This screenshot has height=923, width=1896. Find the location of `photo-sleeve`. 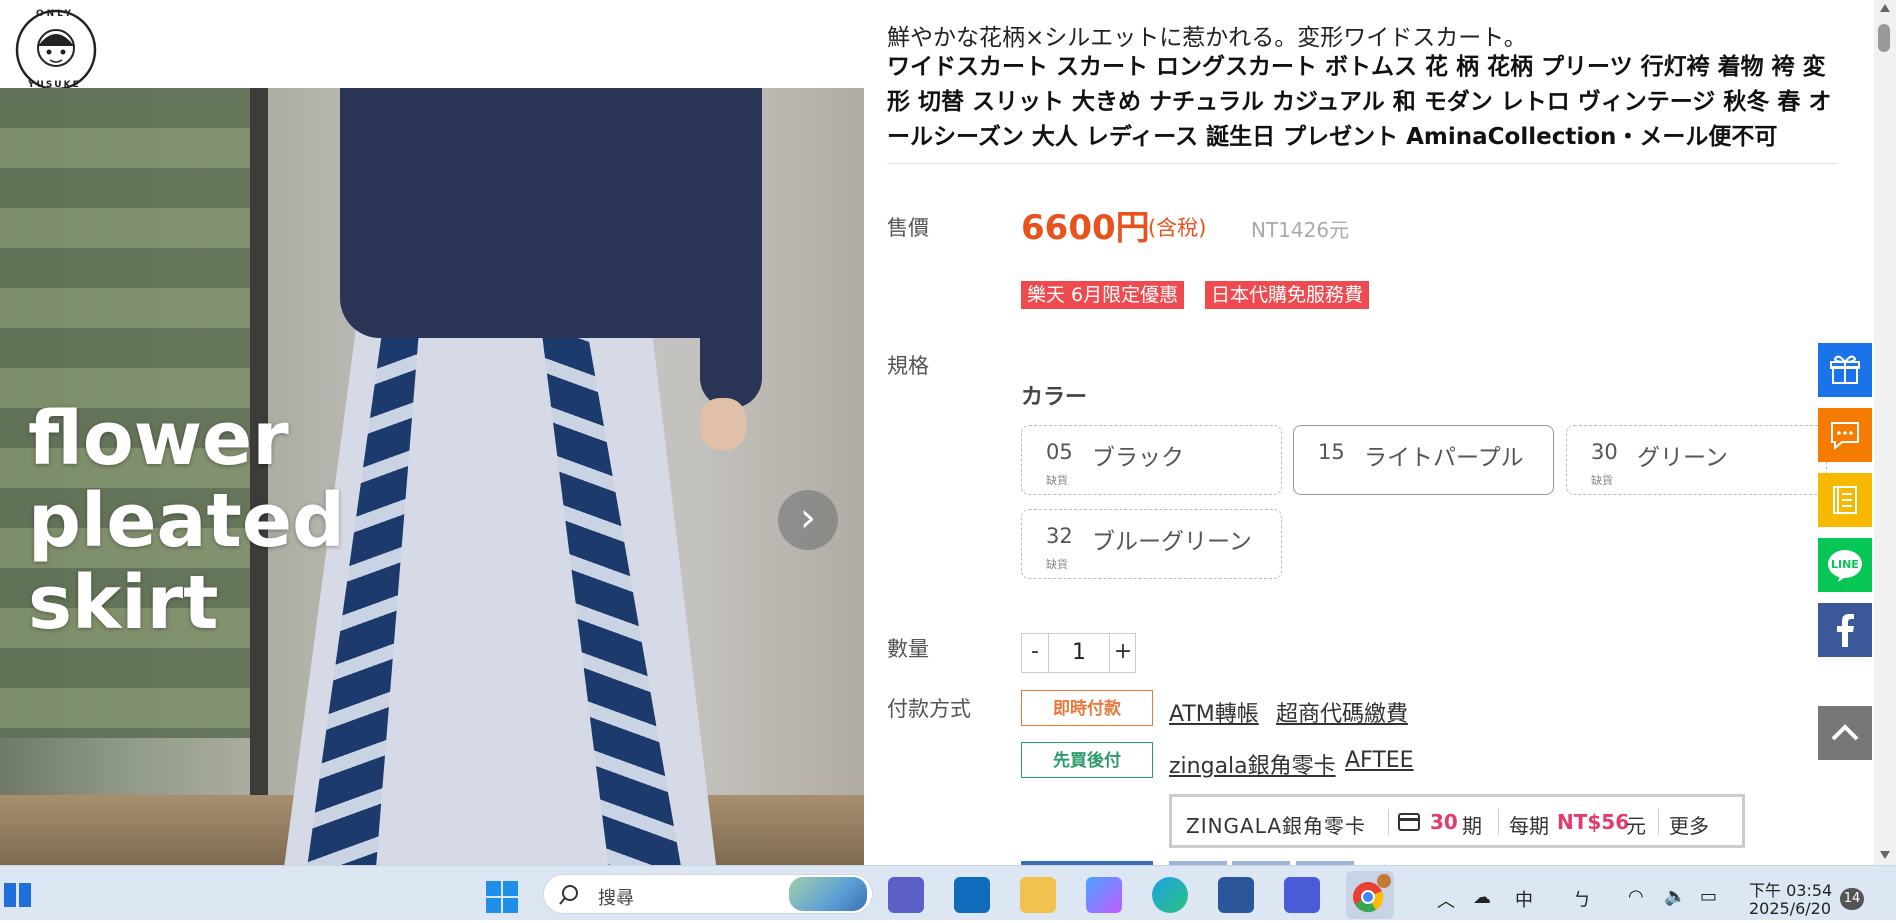

photo-sleeve is located at coordinates (731, 248).